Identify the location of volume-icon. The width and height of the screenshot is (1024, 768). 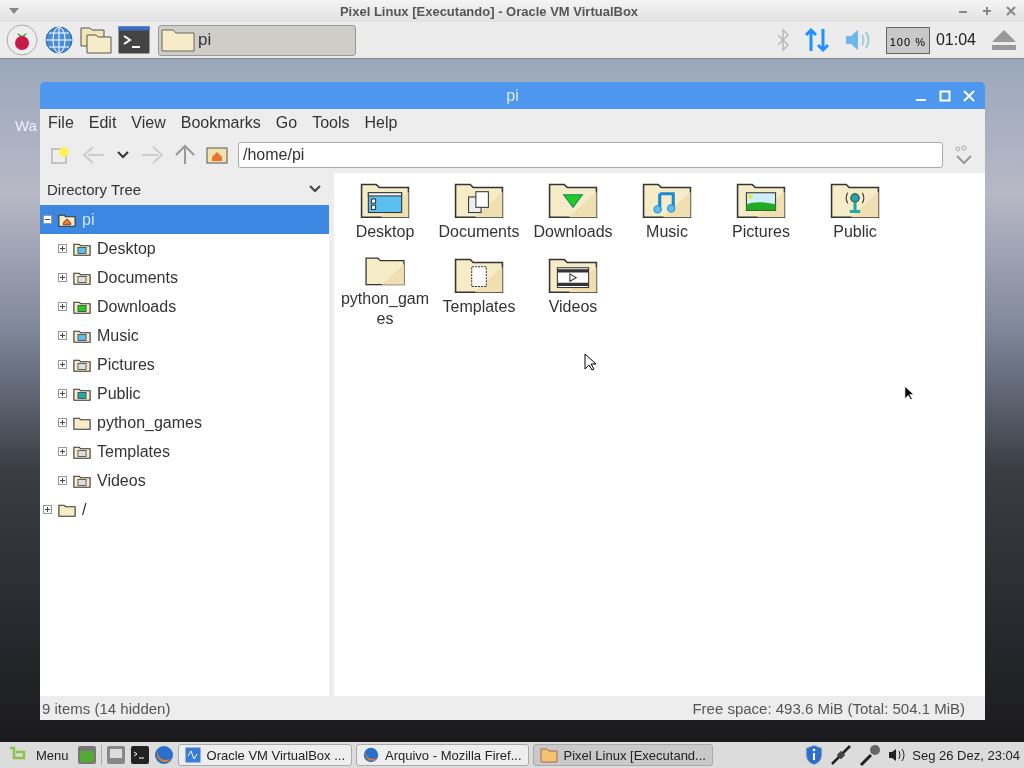
(897, 755).